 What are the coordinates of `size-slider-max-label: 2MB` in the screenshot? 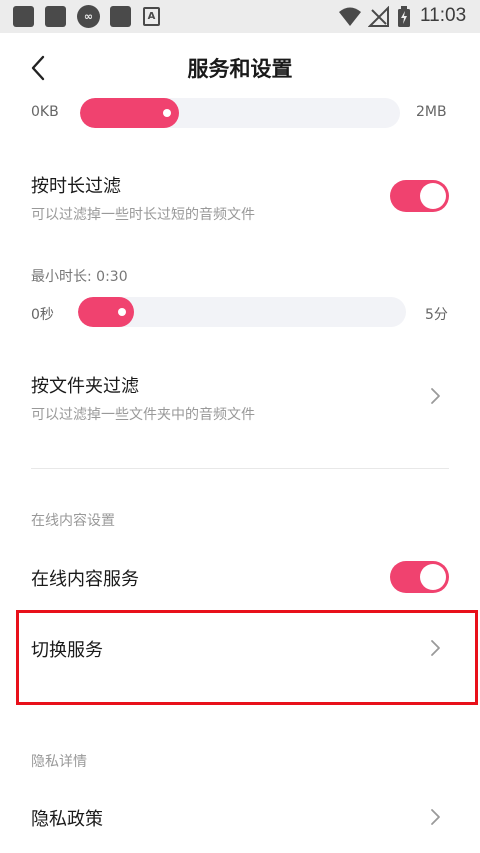 It's located at (431, 112).